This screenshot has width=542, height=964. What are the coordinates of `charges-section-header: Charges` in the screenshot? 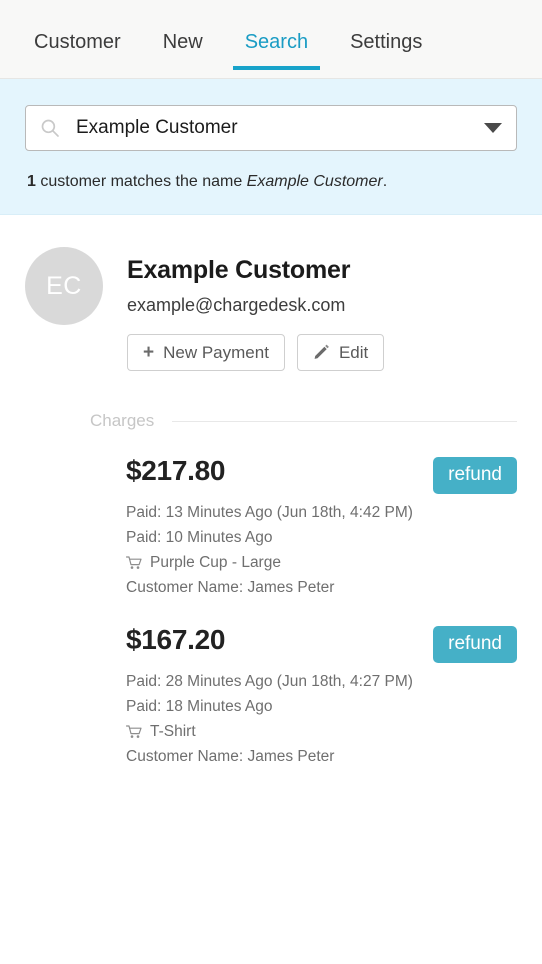 It's located at (303, 421).